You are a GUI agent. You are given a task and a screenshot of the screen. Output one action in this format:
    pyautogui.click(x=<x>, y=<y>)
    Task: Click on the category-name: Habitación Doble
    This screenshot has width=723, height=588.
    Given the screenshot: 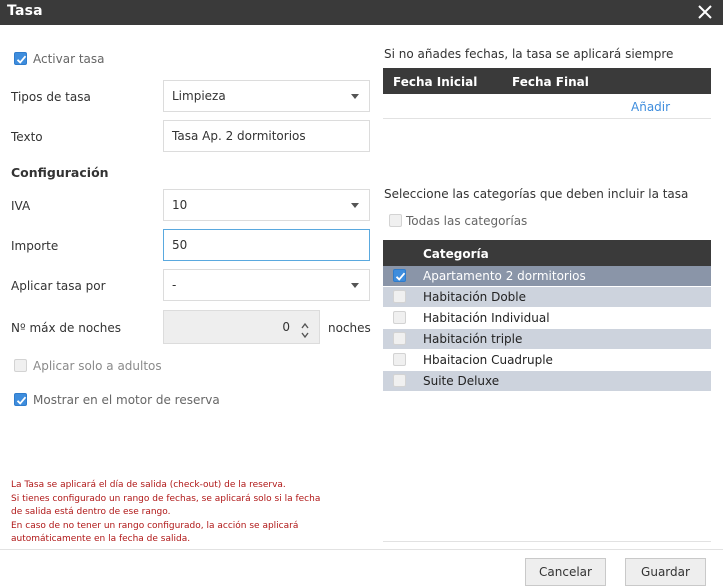 What is the action you would take?
    pyautogui.click(x=474, y=297)
    